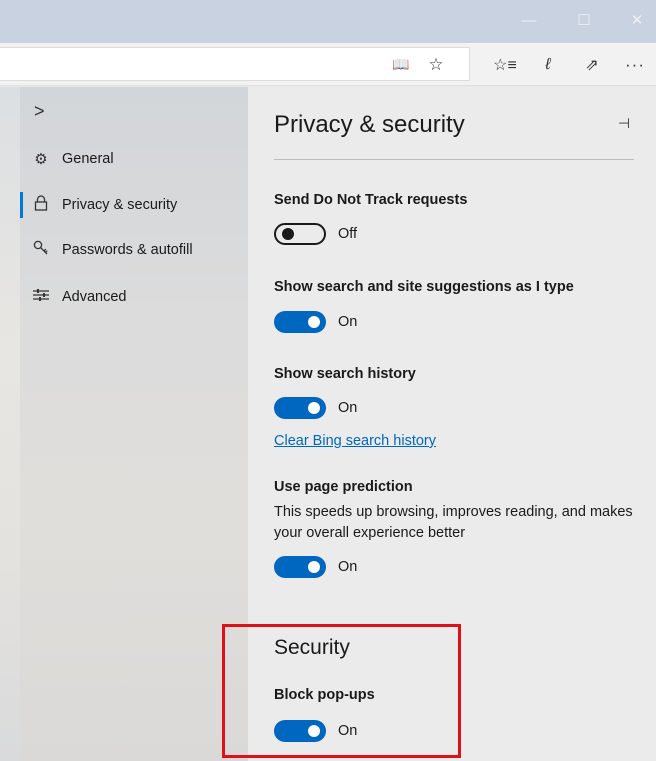 The height and width of the screenshot is (761, 656). Describe the element at coordinates (529, 20) in the screenshot. I see `minimize-icon: —` at that location.